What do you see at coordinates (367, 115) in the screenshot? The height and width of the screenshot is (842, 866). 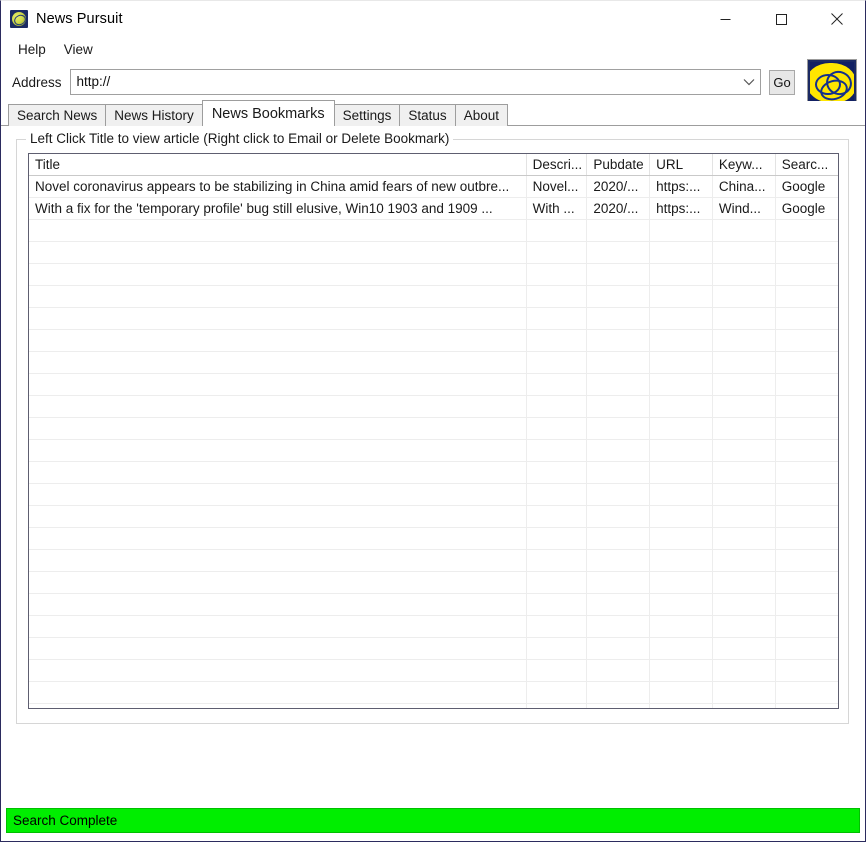 I see `tab-settings: Settings` at bounding box center [367, 115].